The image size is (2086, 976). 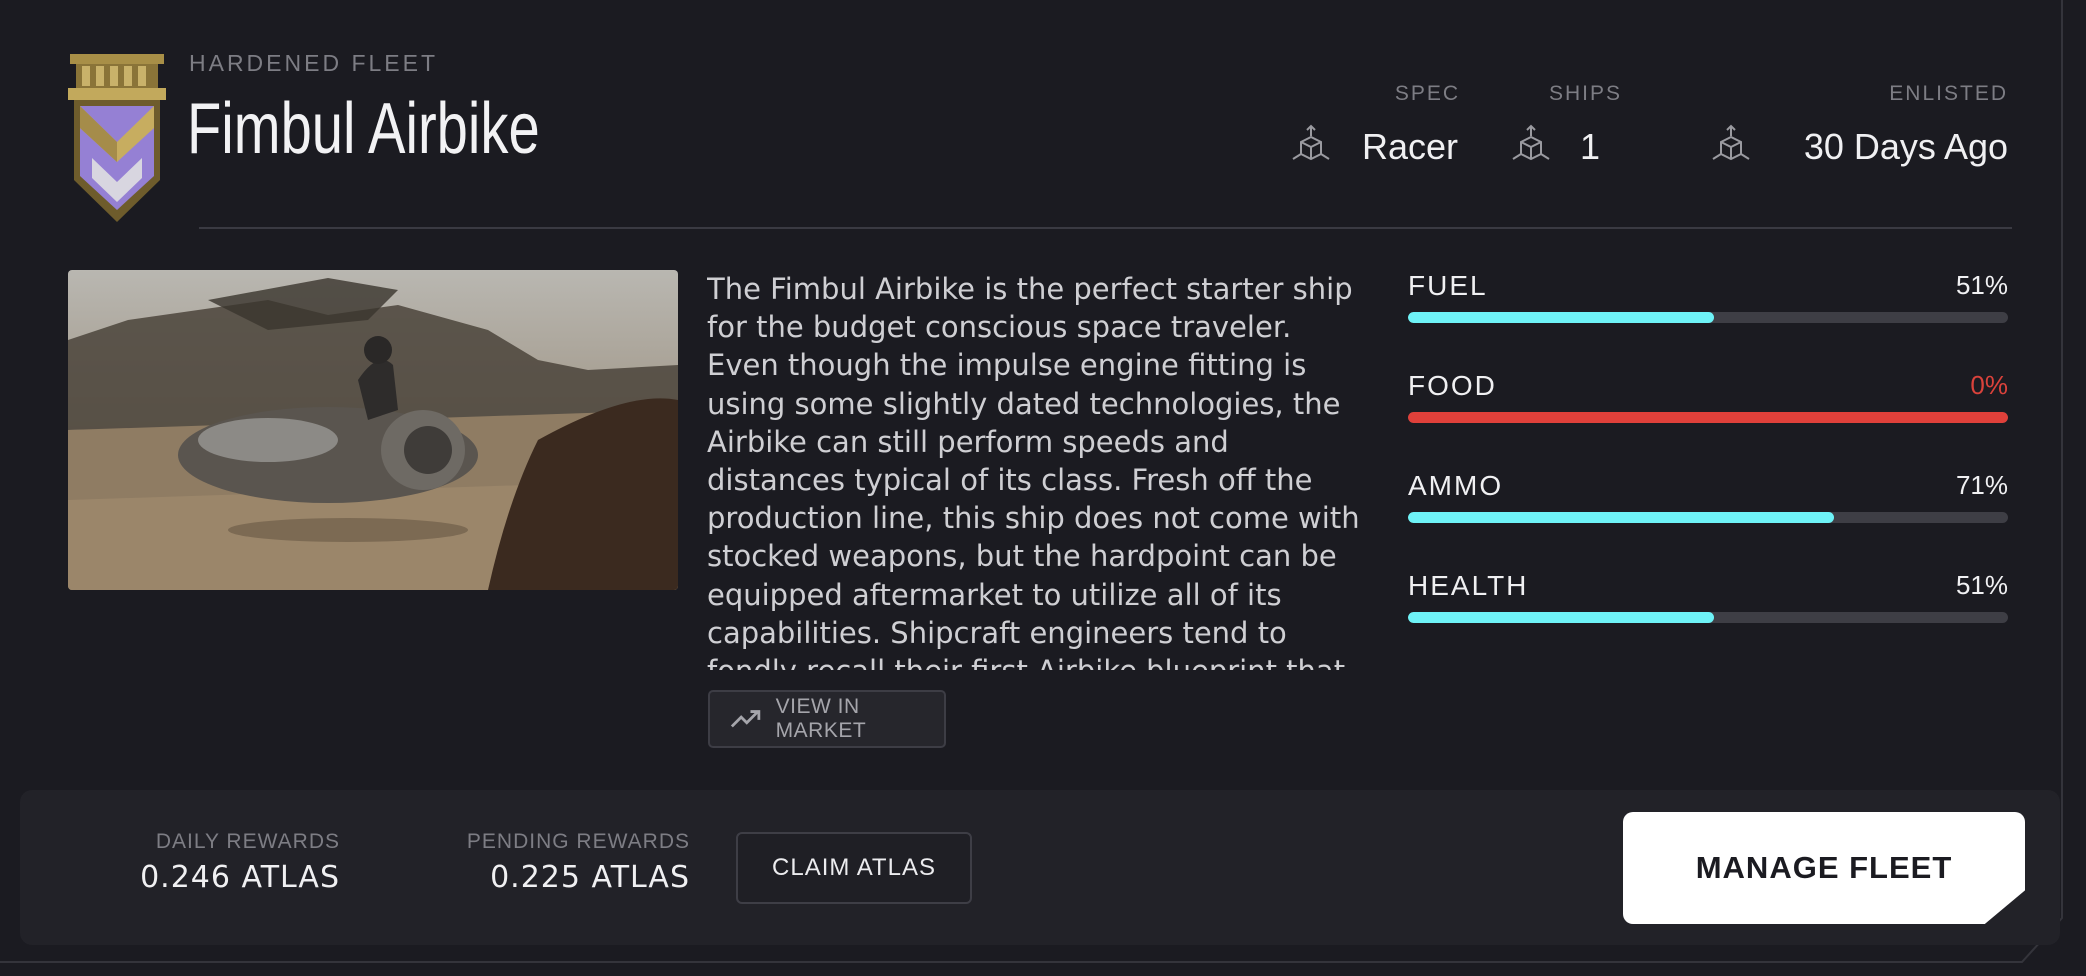 What do you see at coordinates (1621, 517) in the screenshot?
I see `resource-ammo-fill` at bounding box center [1621, 517].